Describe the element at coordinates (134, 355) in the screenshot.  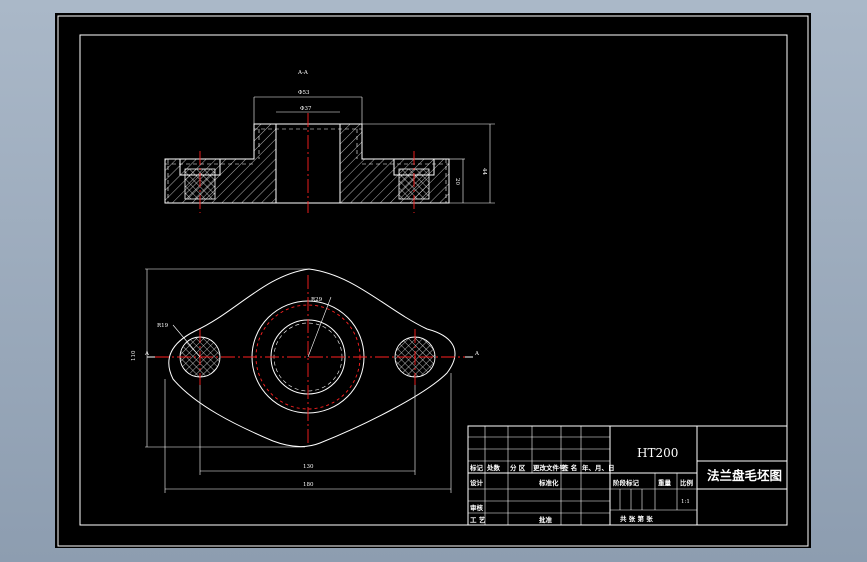
I see `dim-height-plan: 110` at that location.